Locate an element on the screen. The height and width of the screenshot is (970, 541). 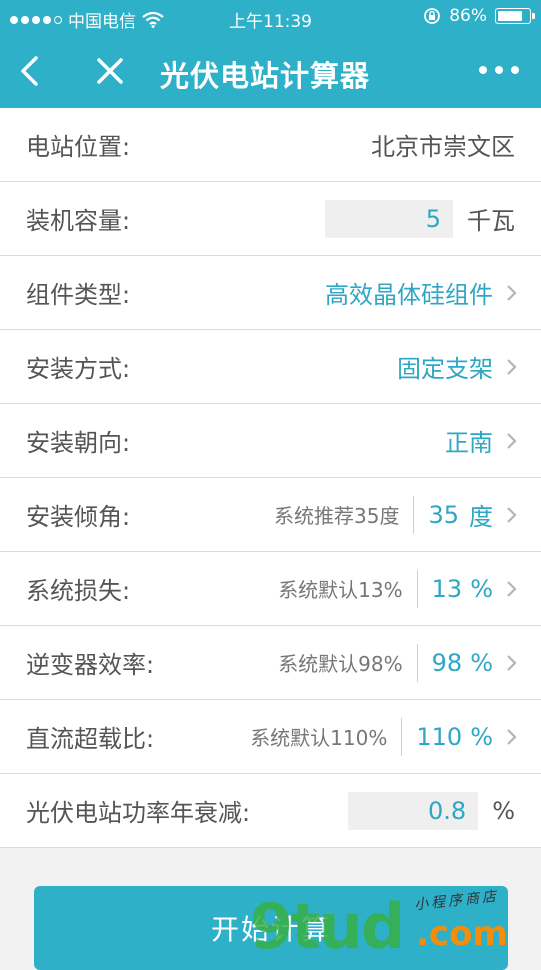
inverter-hint: 系统默认98% is located at coordinates (340, 664).